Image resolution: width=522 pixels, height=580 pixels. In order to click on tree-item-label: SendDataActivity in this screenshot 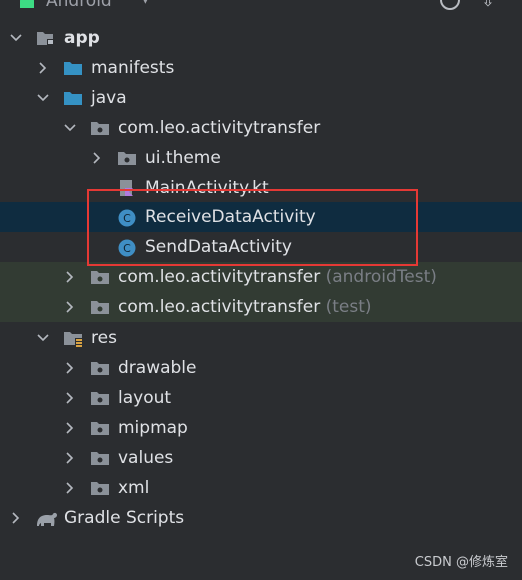, I will do `click(218, 247)`.